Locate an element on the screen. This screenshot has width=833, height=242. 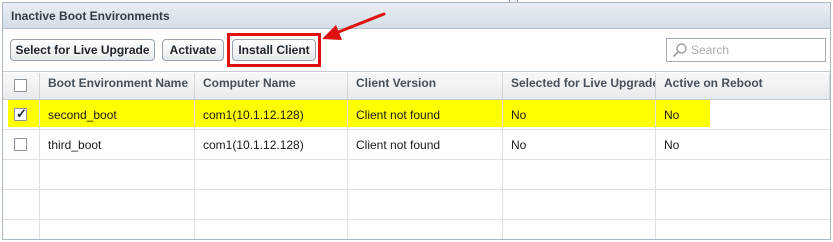
row-checkbox is located at coordinates (20, 144).